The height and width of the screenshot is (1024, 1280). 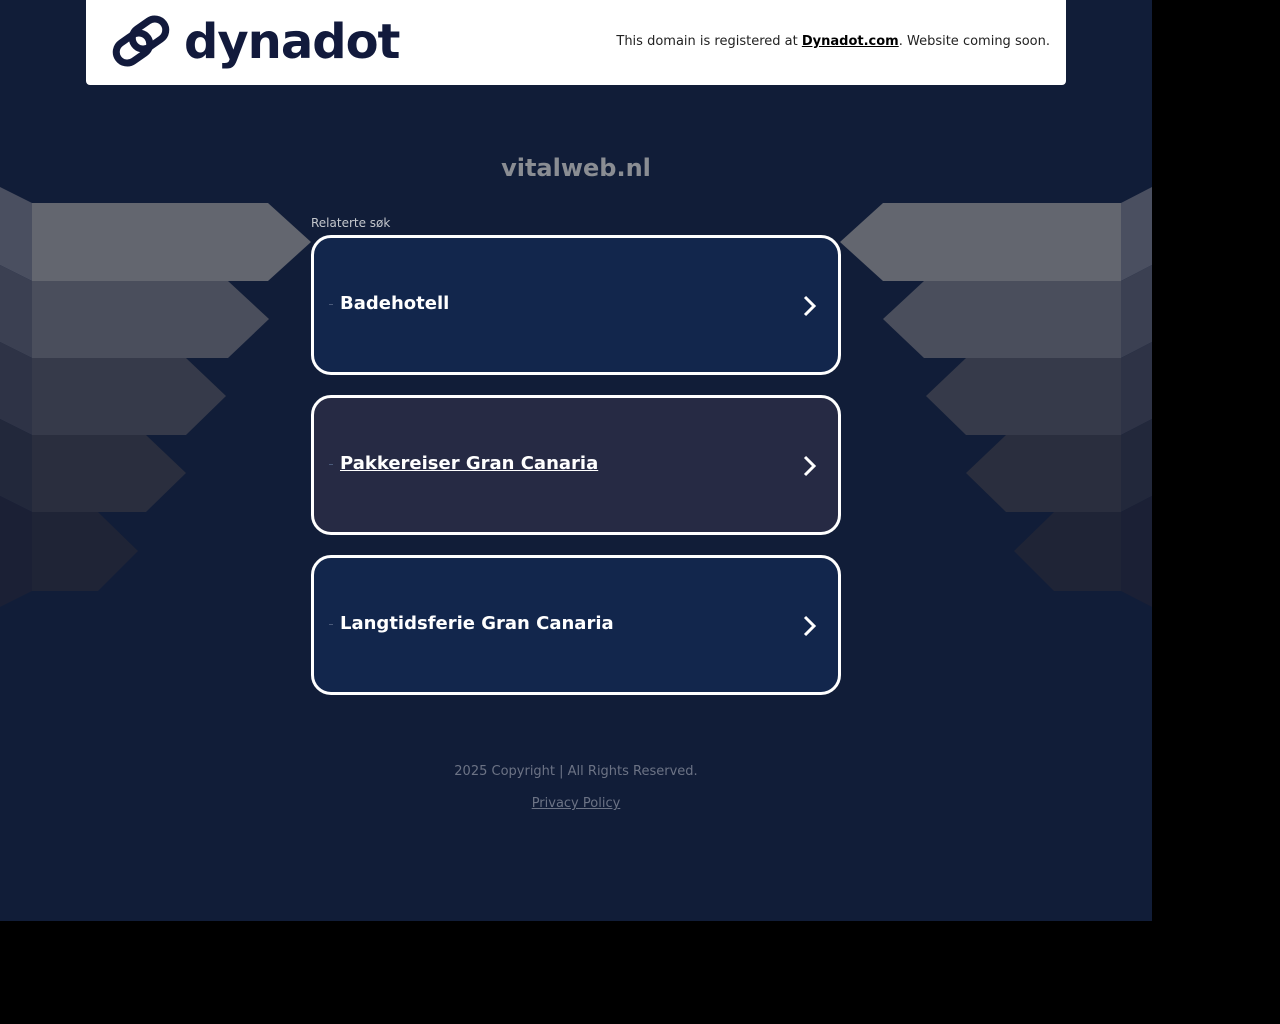 What do you see at coordinates (477, 623) in the screenshot?
I see `related-link-label: Langtidsferie Gran Canaria` at bounding box center [477, 623].